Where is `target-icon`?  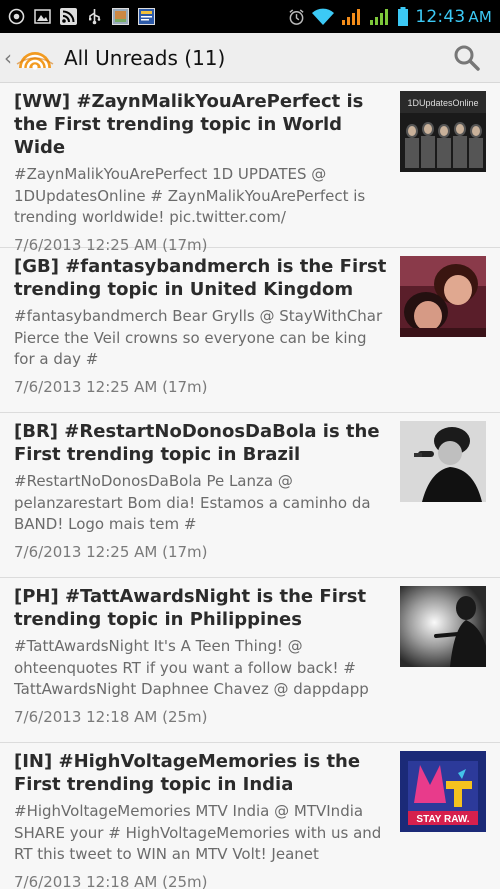 target-icon is located at coordinates (16, 16).